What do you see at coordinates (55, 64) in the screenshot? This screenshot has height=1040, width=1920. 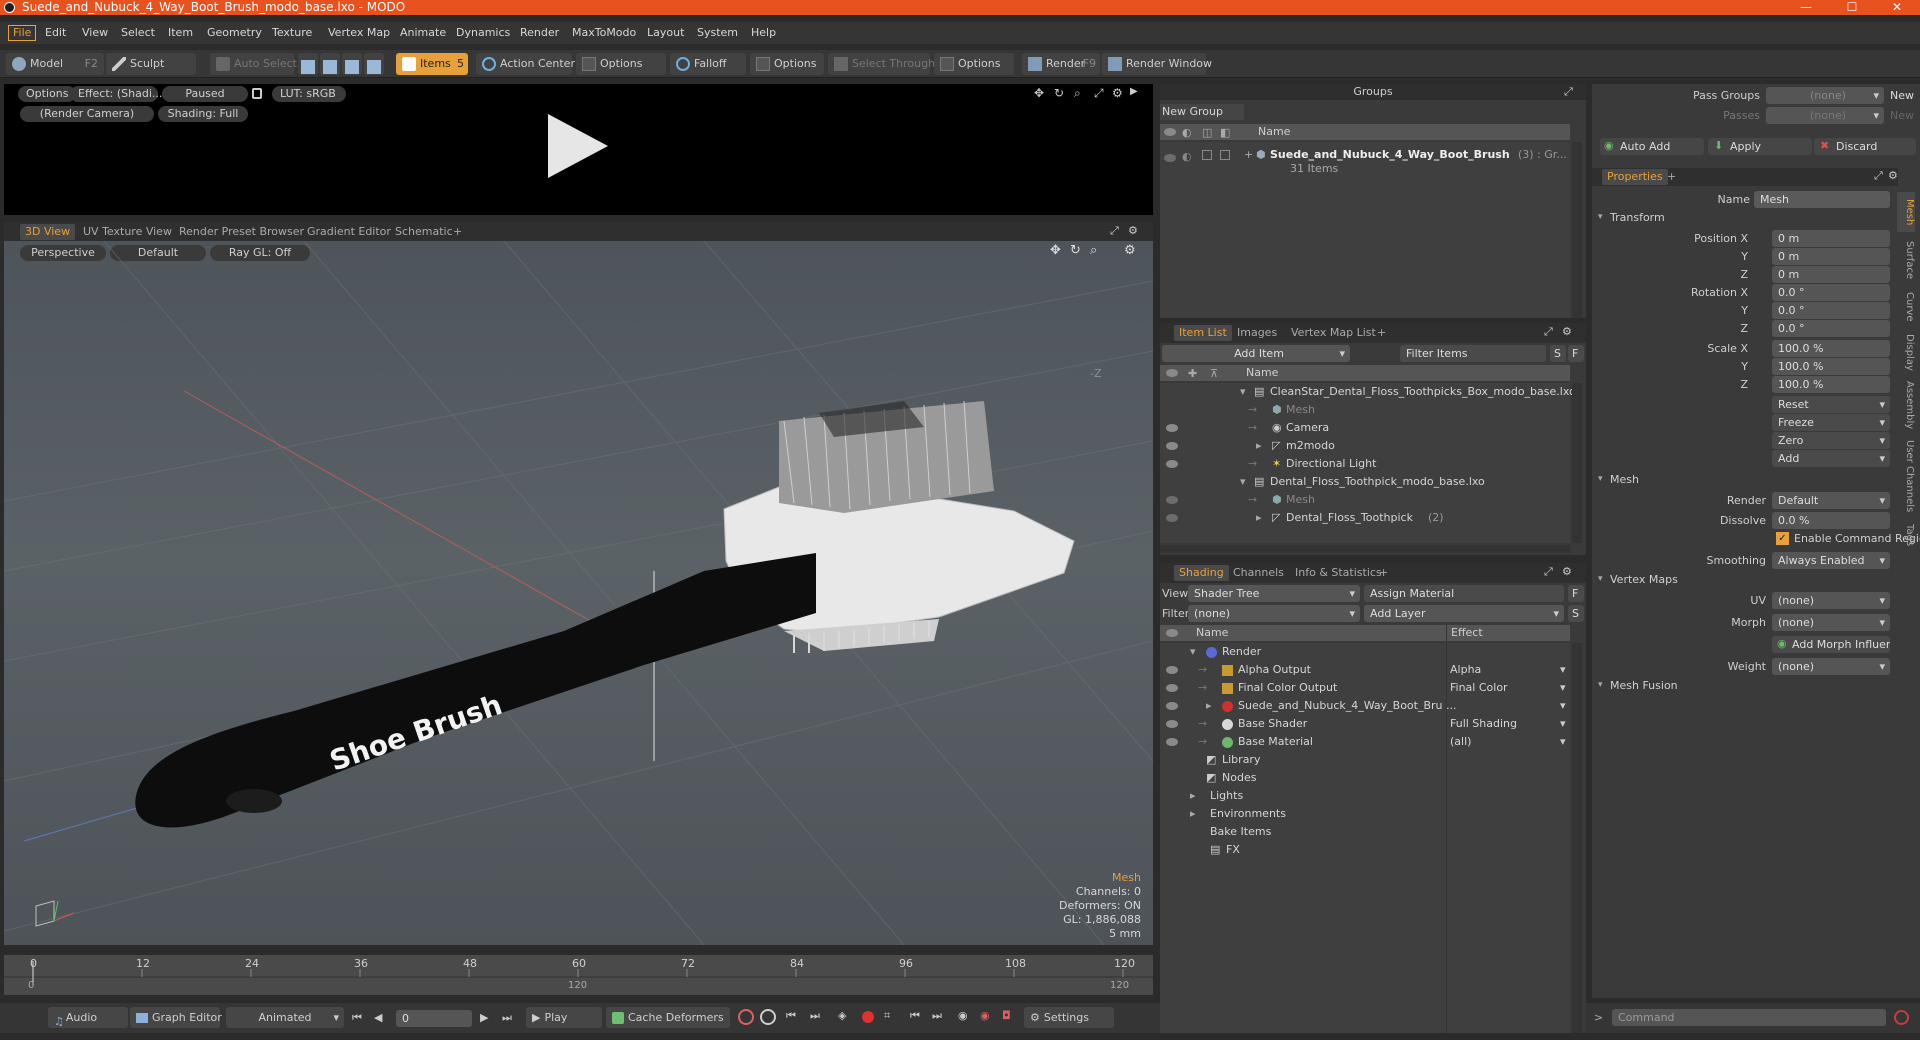 I see `model-mode-button: Model F2` at bounding box center [55, 64].